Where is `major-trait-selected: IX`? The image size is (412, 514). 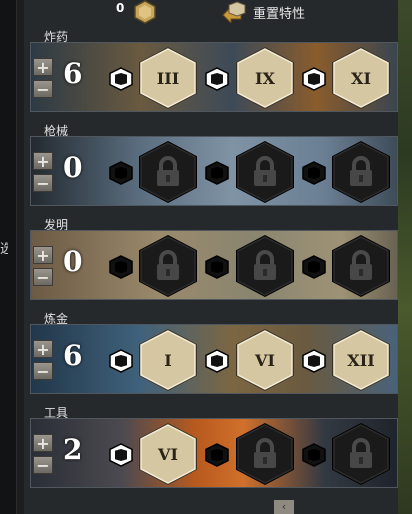
major-trait-selected: IX is located at coordinates (265, 78).